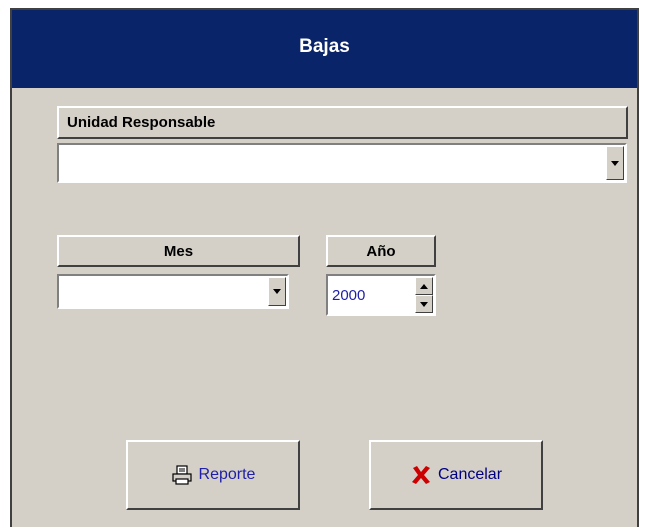  I want to click on title-bar: Bajas, so click(324, 49).